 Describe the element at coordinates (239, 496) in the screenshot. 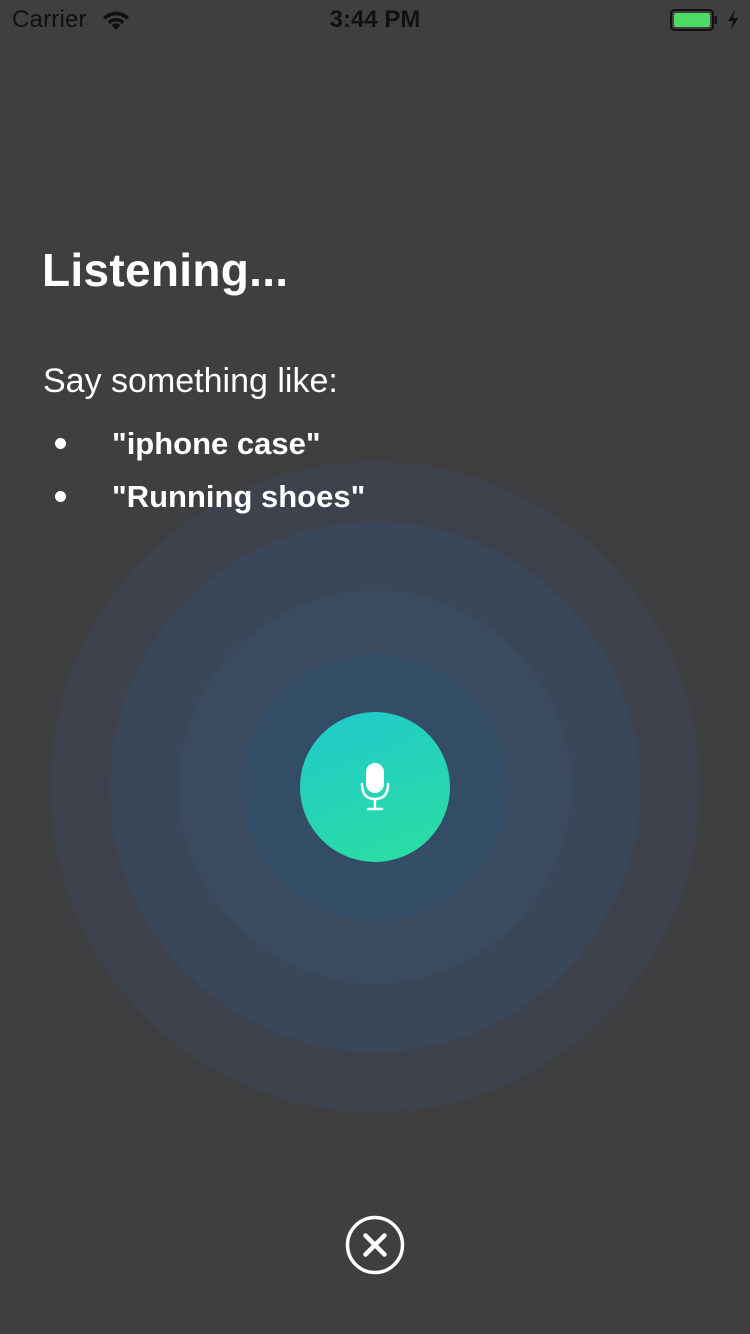

I see `suggestion-text: "Running shoes"` at that location.